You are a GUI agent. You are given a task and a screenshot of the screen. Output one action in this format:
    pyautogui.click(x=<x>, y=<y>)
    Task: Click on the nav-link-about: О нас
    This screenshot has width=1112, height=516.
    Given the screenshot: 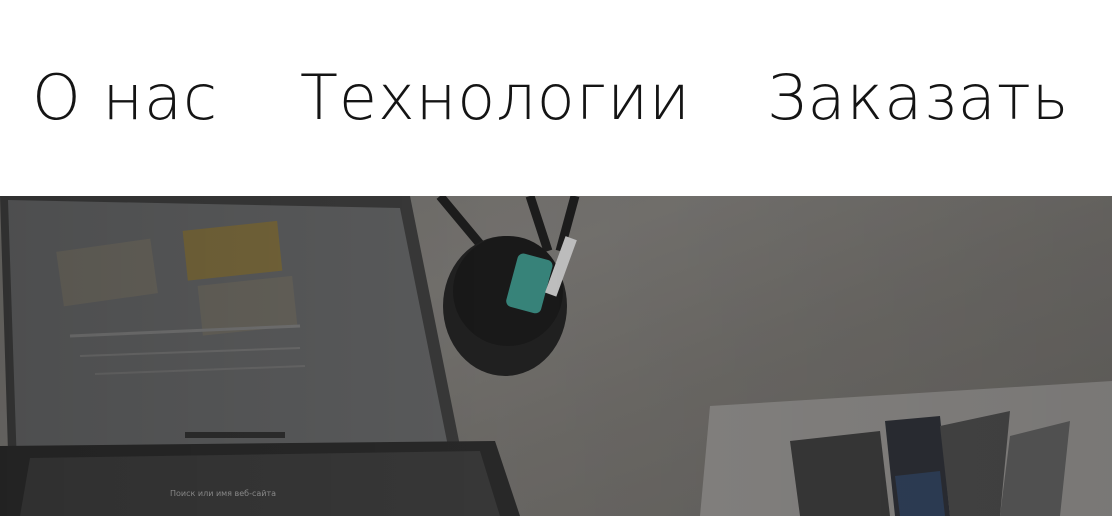 What is the action you would take?
    pyautogui.click(x=125, y=98)
    